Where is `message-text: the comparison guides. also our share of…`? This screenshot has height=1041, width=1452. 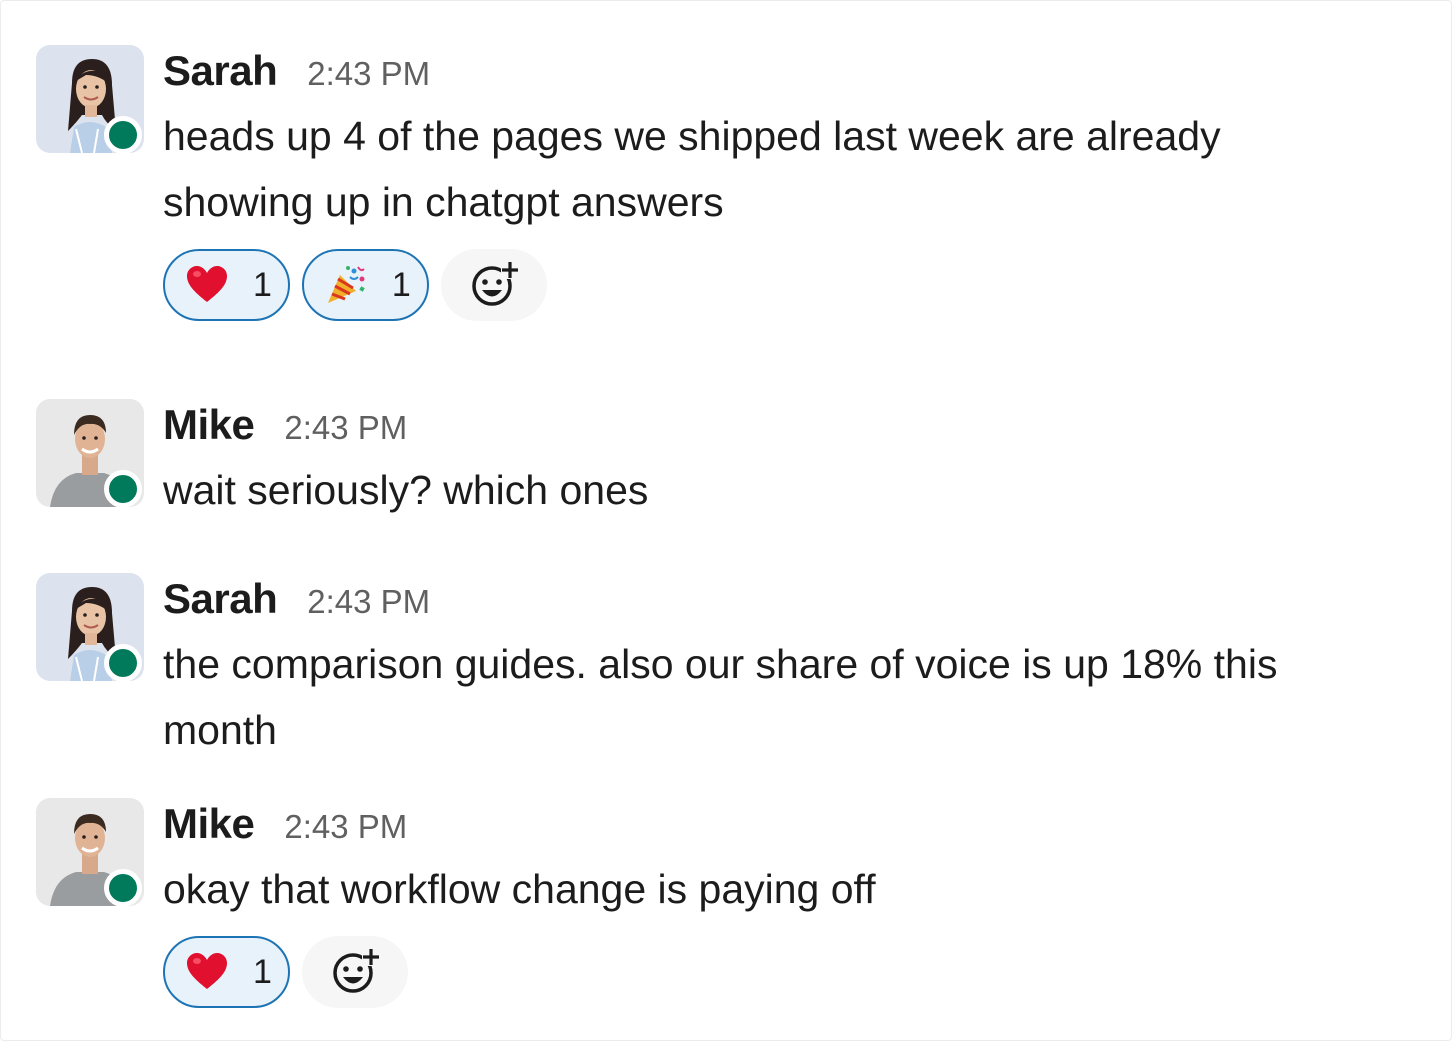 message-text: the comparison guides. also our share of… is located at coordinates (720, 697).